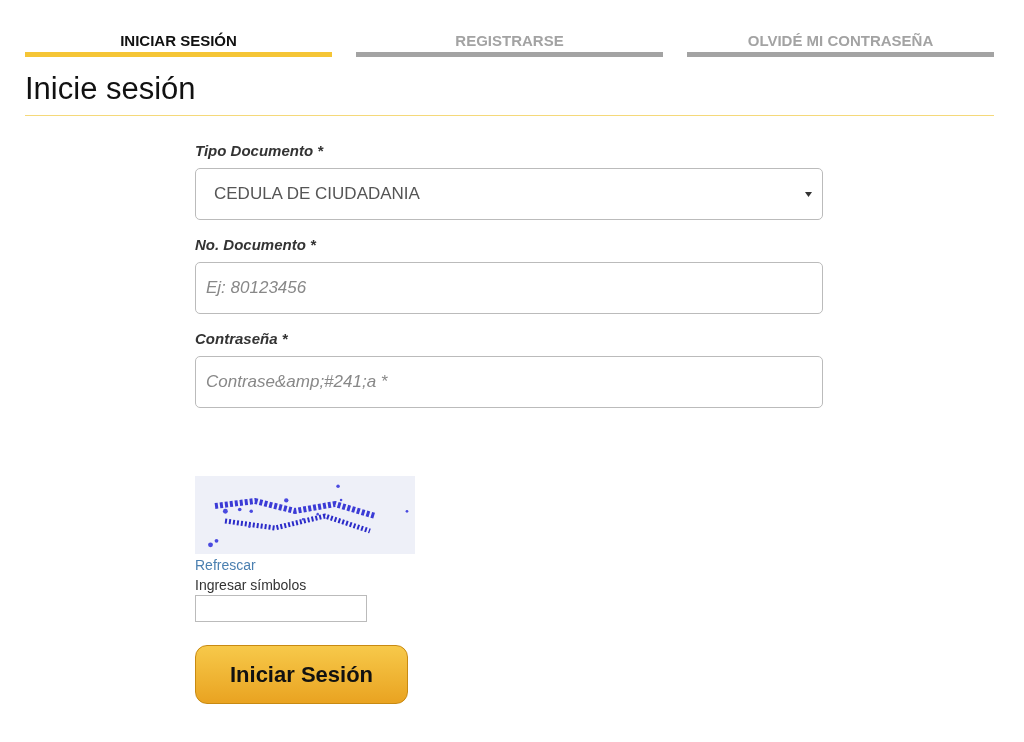 This screenshot has width=1024, height=742. I want to click on refresh-link: Refrescar, so click(225, 565).